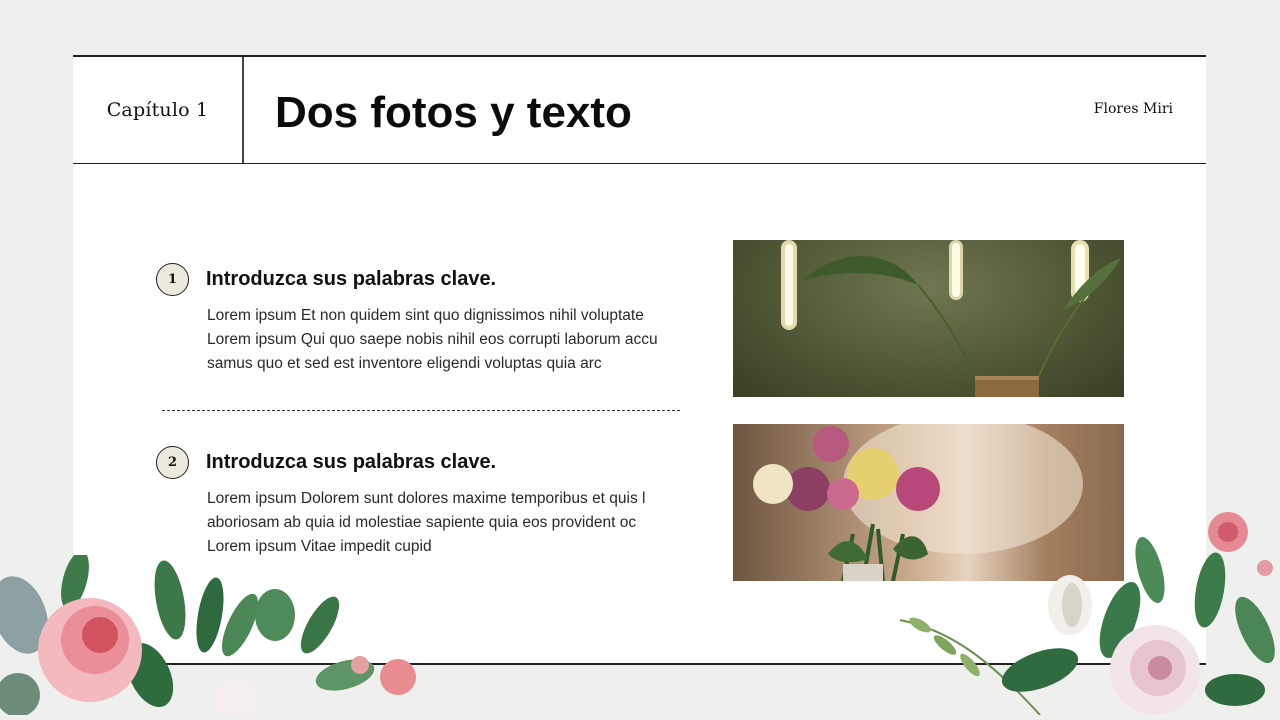  Describe the element at coordinates (1085, 615) in the screenshot. I see `floral-right-icon` at that location.